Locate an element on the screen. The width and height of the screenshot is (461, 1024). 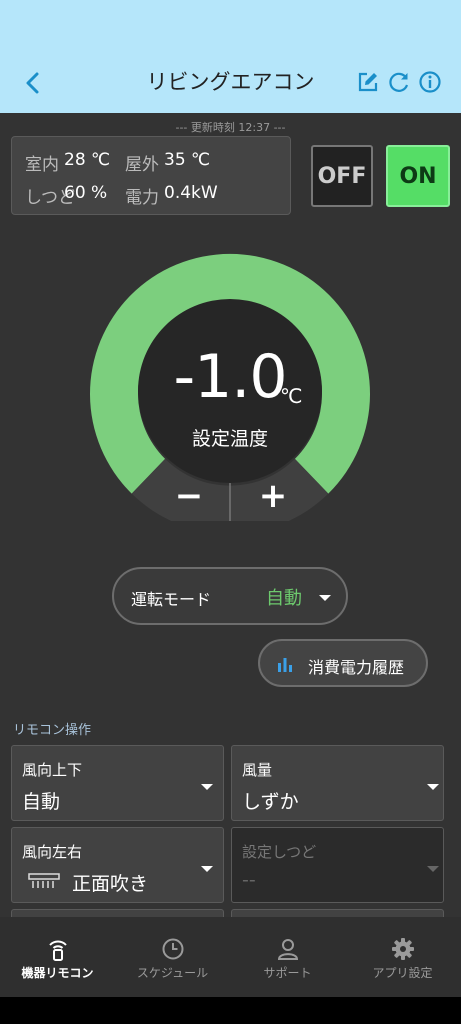
clock-icon is located at coordinates (173, 949).